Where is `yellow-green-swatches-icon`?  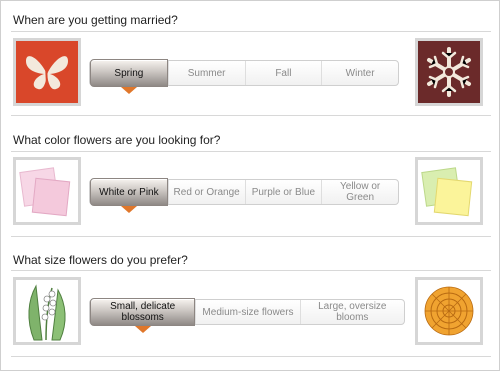
yellow-green-swatches-icon is located at coordinates (449, 191).